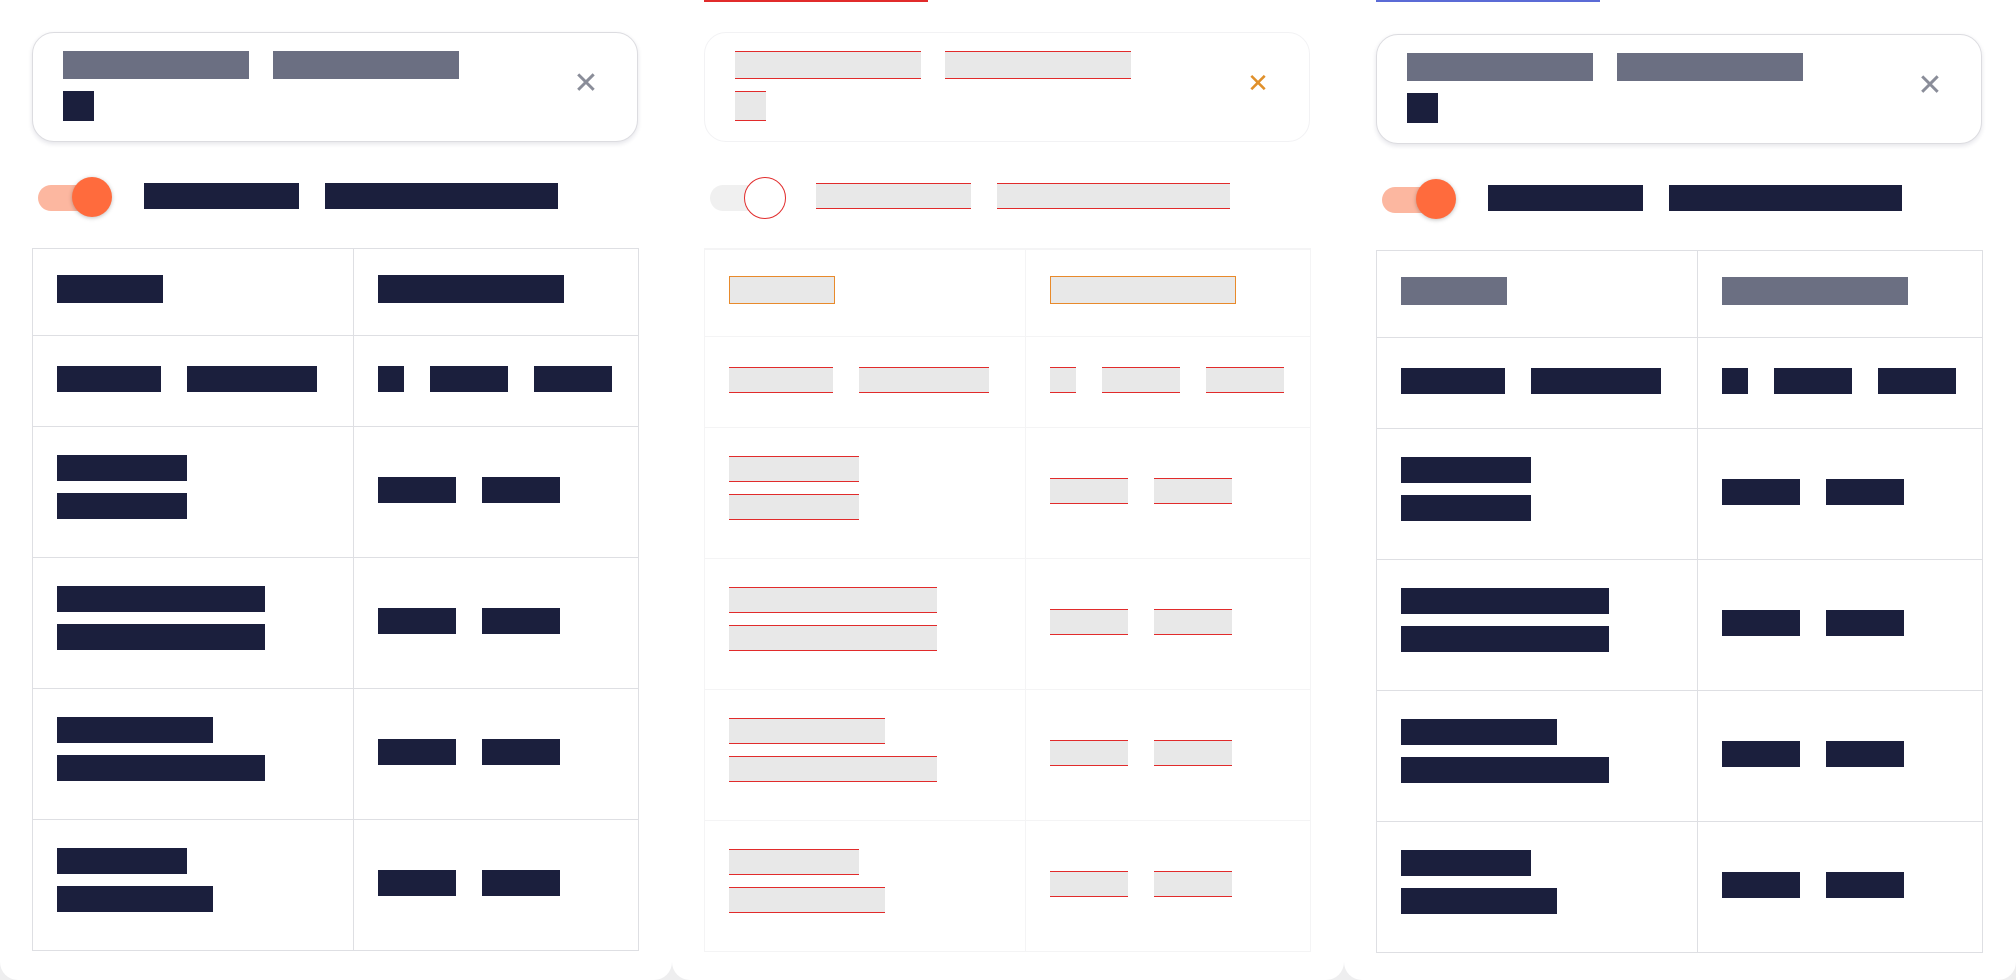  Describe the element at coordinates (1679, 294) in the screenshot. I see `table-header-row` at that location.